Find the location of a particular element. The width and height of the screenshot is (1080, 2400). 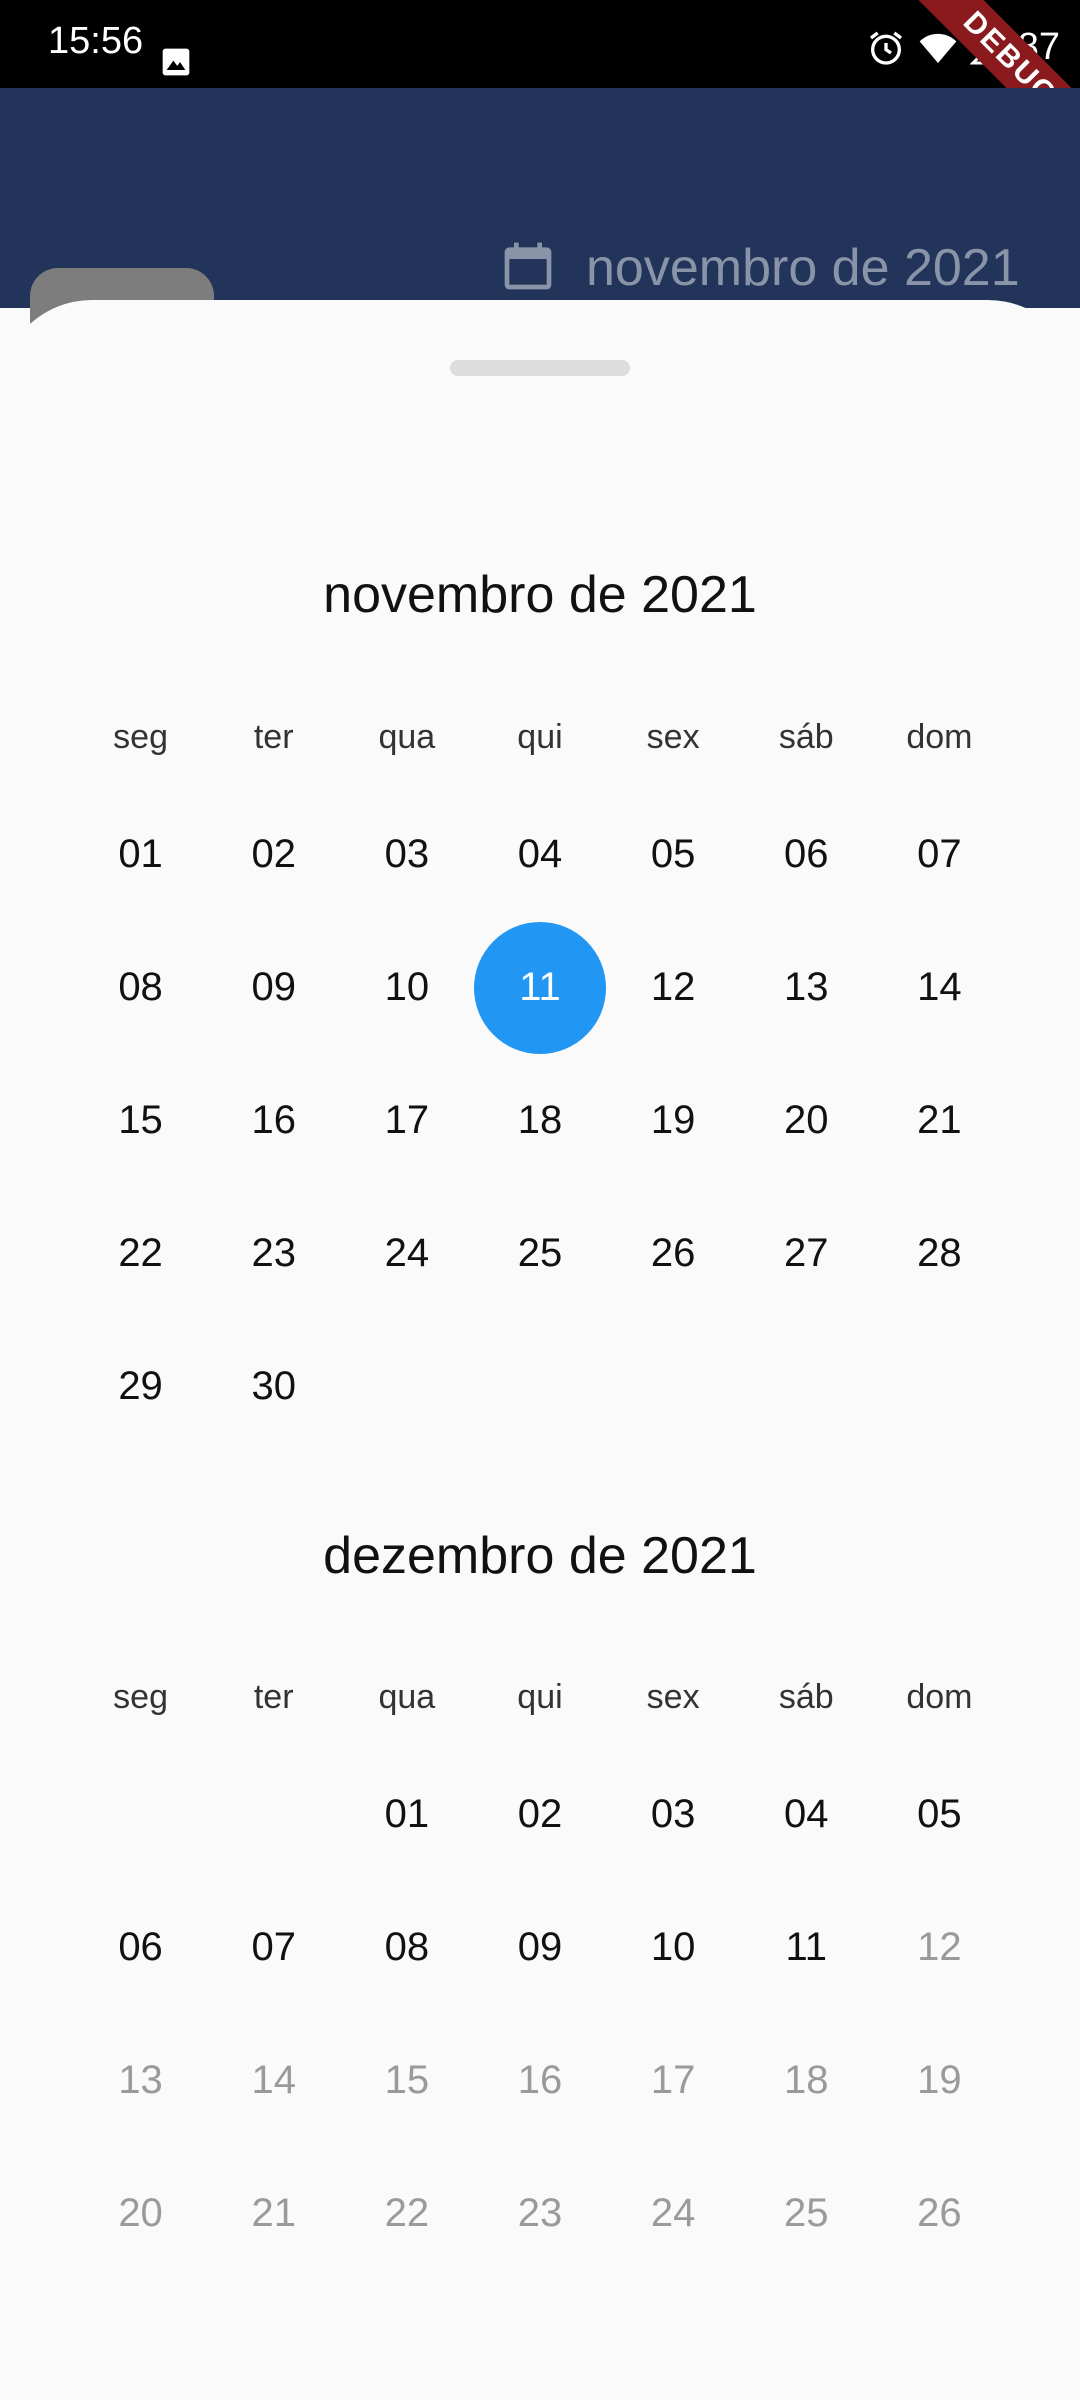

day-cell: 28 is located at coordinates (939, 1253).